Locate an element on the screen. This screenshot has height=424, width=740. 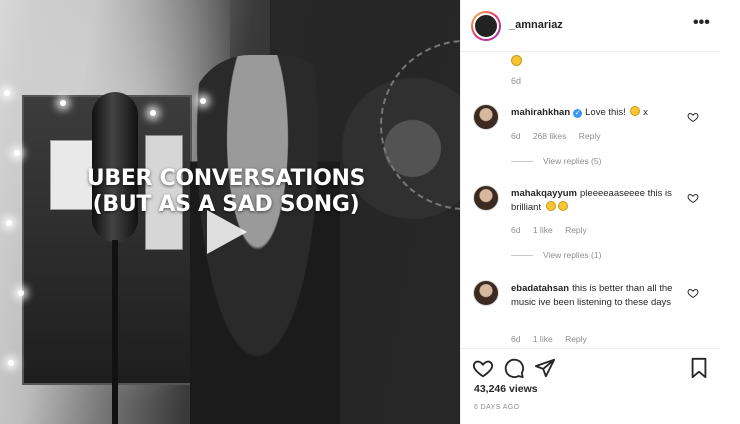
view-replies-label: View replies (1) is located at coordinates (572, 255).